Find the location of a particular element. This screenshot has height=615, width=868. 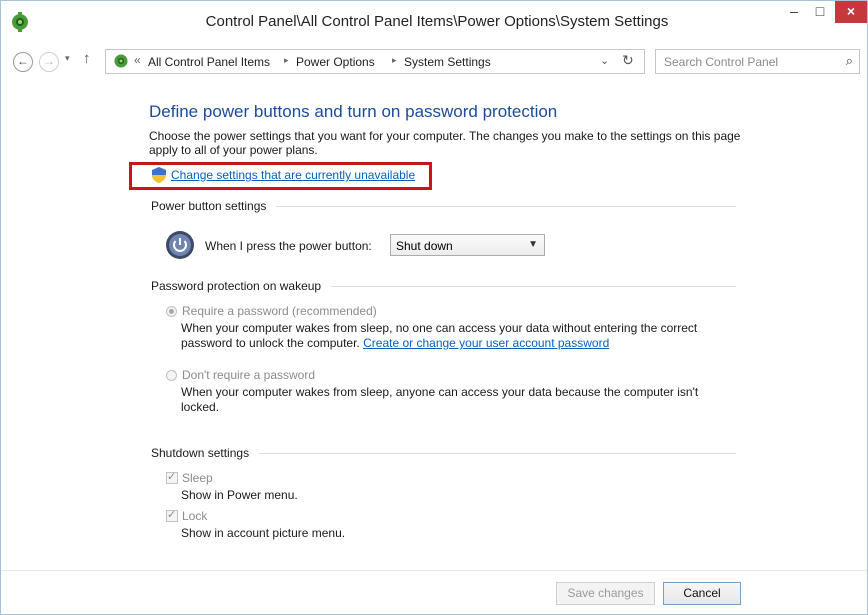

chevron-down-icon: ▼ is located at coordinates (533, 244).